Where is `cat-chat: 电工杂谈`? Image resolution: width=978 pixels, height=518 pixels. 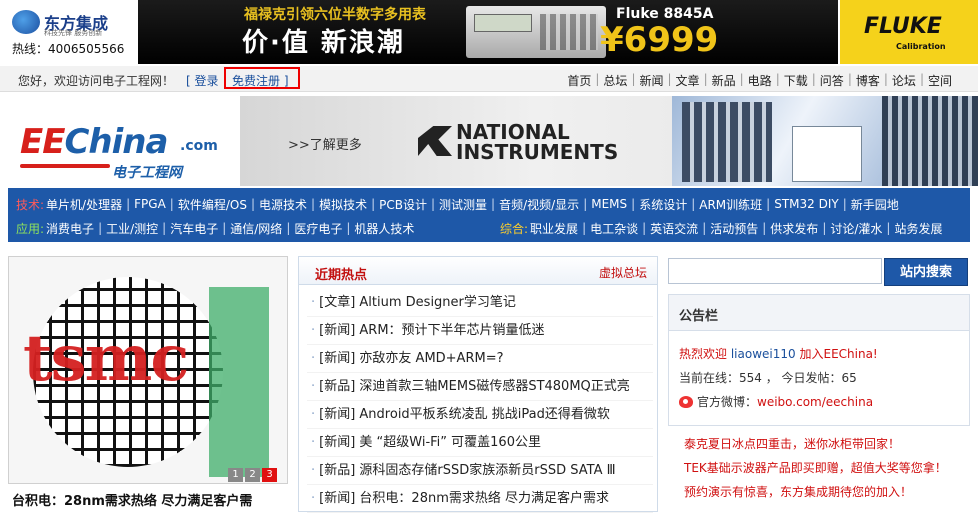 cat-chat: 电工杂谈 is located at coordinates (614, 228).